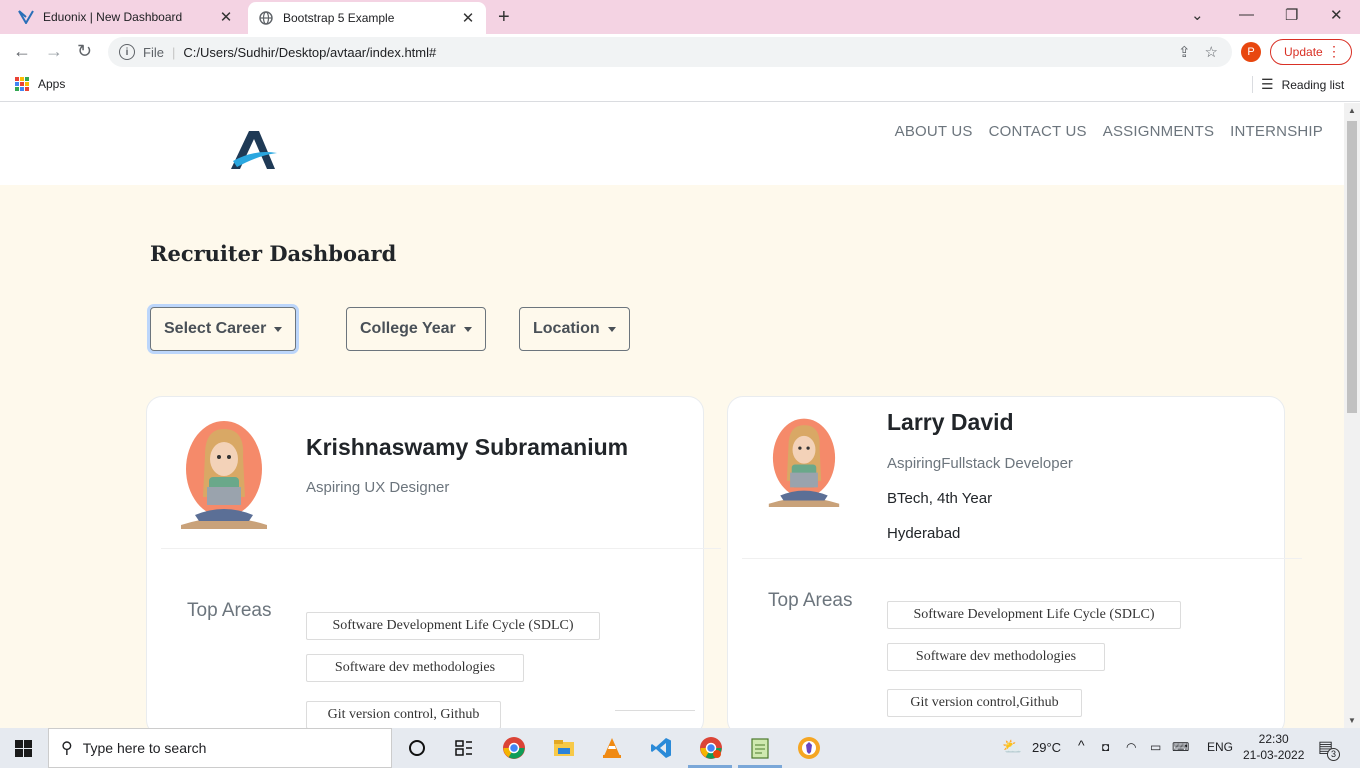 The image size is (1360, 768). I want to click on scroll-down-arrow-icon: ▼, so click(1352, 720).